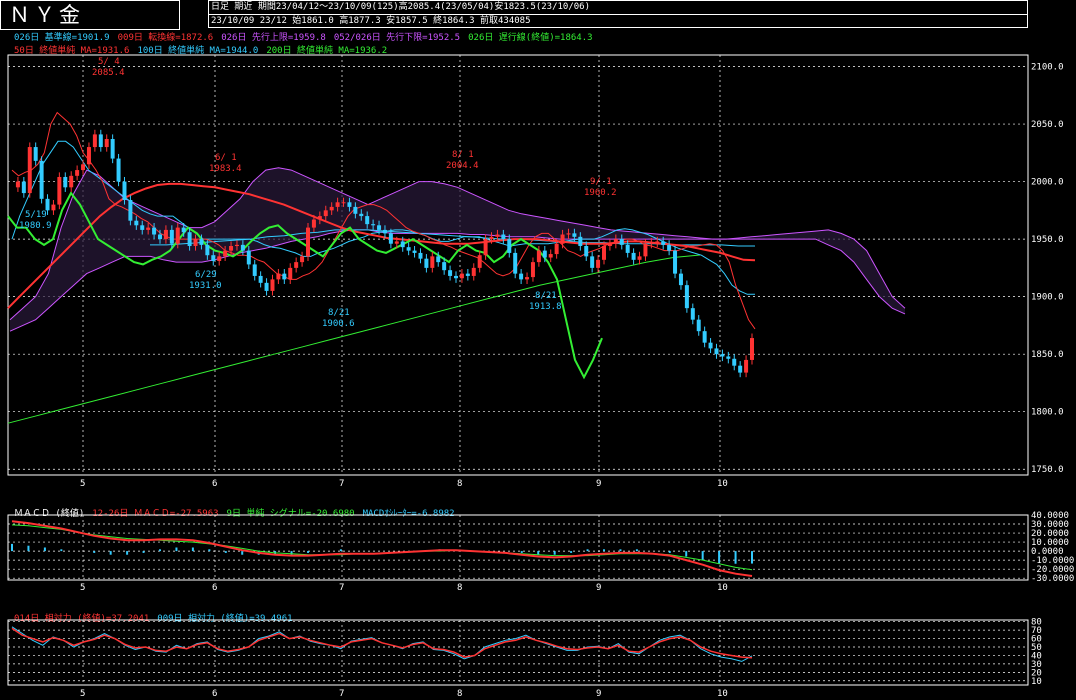  What do you see at coordinates (382, 643) in the screenshot?
I see `rsi14-line` at bounding box center [382, 643].